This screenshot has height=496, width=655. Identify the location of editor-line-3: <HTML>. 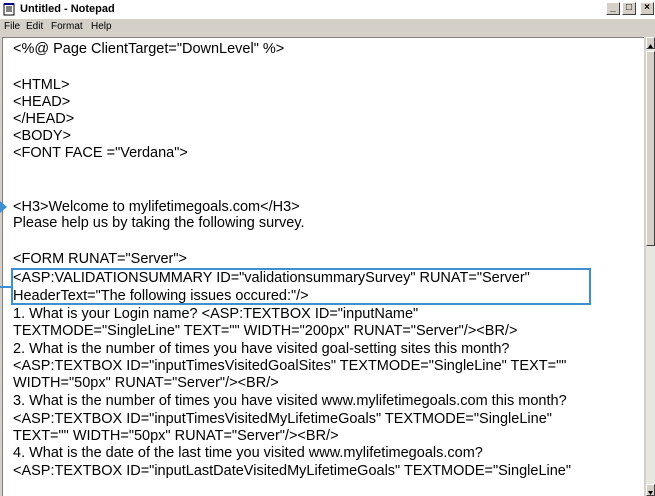
(41, 85).